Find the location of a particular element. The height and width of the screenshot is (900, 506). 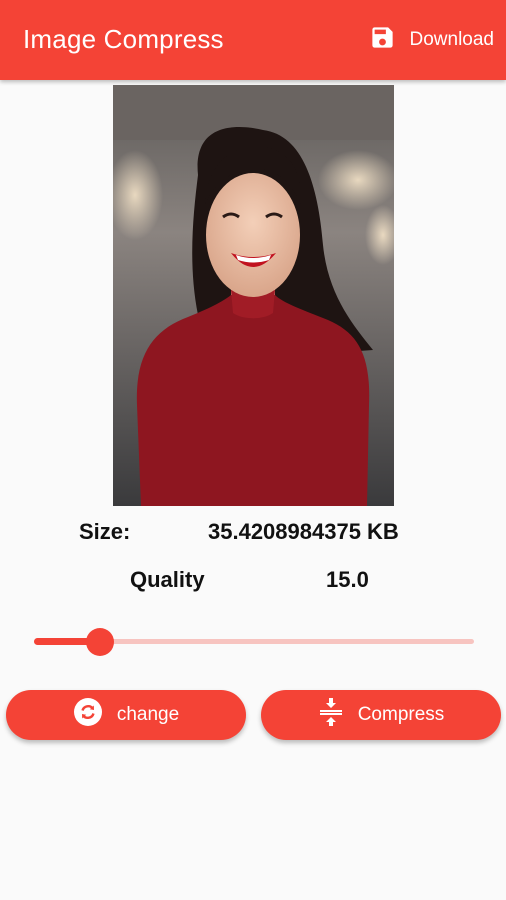

change-label: change is located at coordinates (148, 714).